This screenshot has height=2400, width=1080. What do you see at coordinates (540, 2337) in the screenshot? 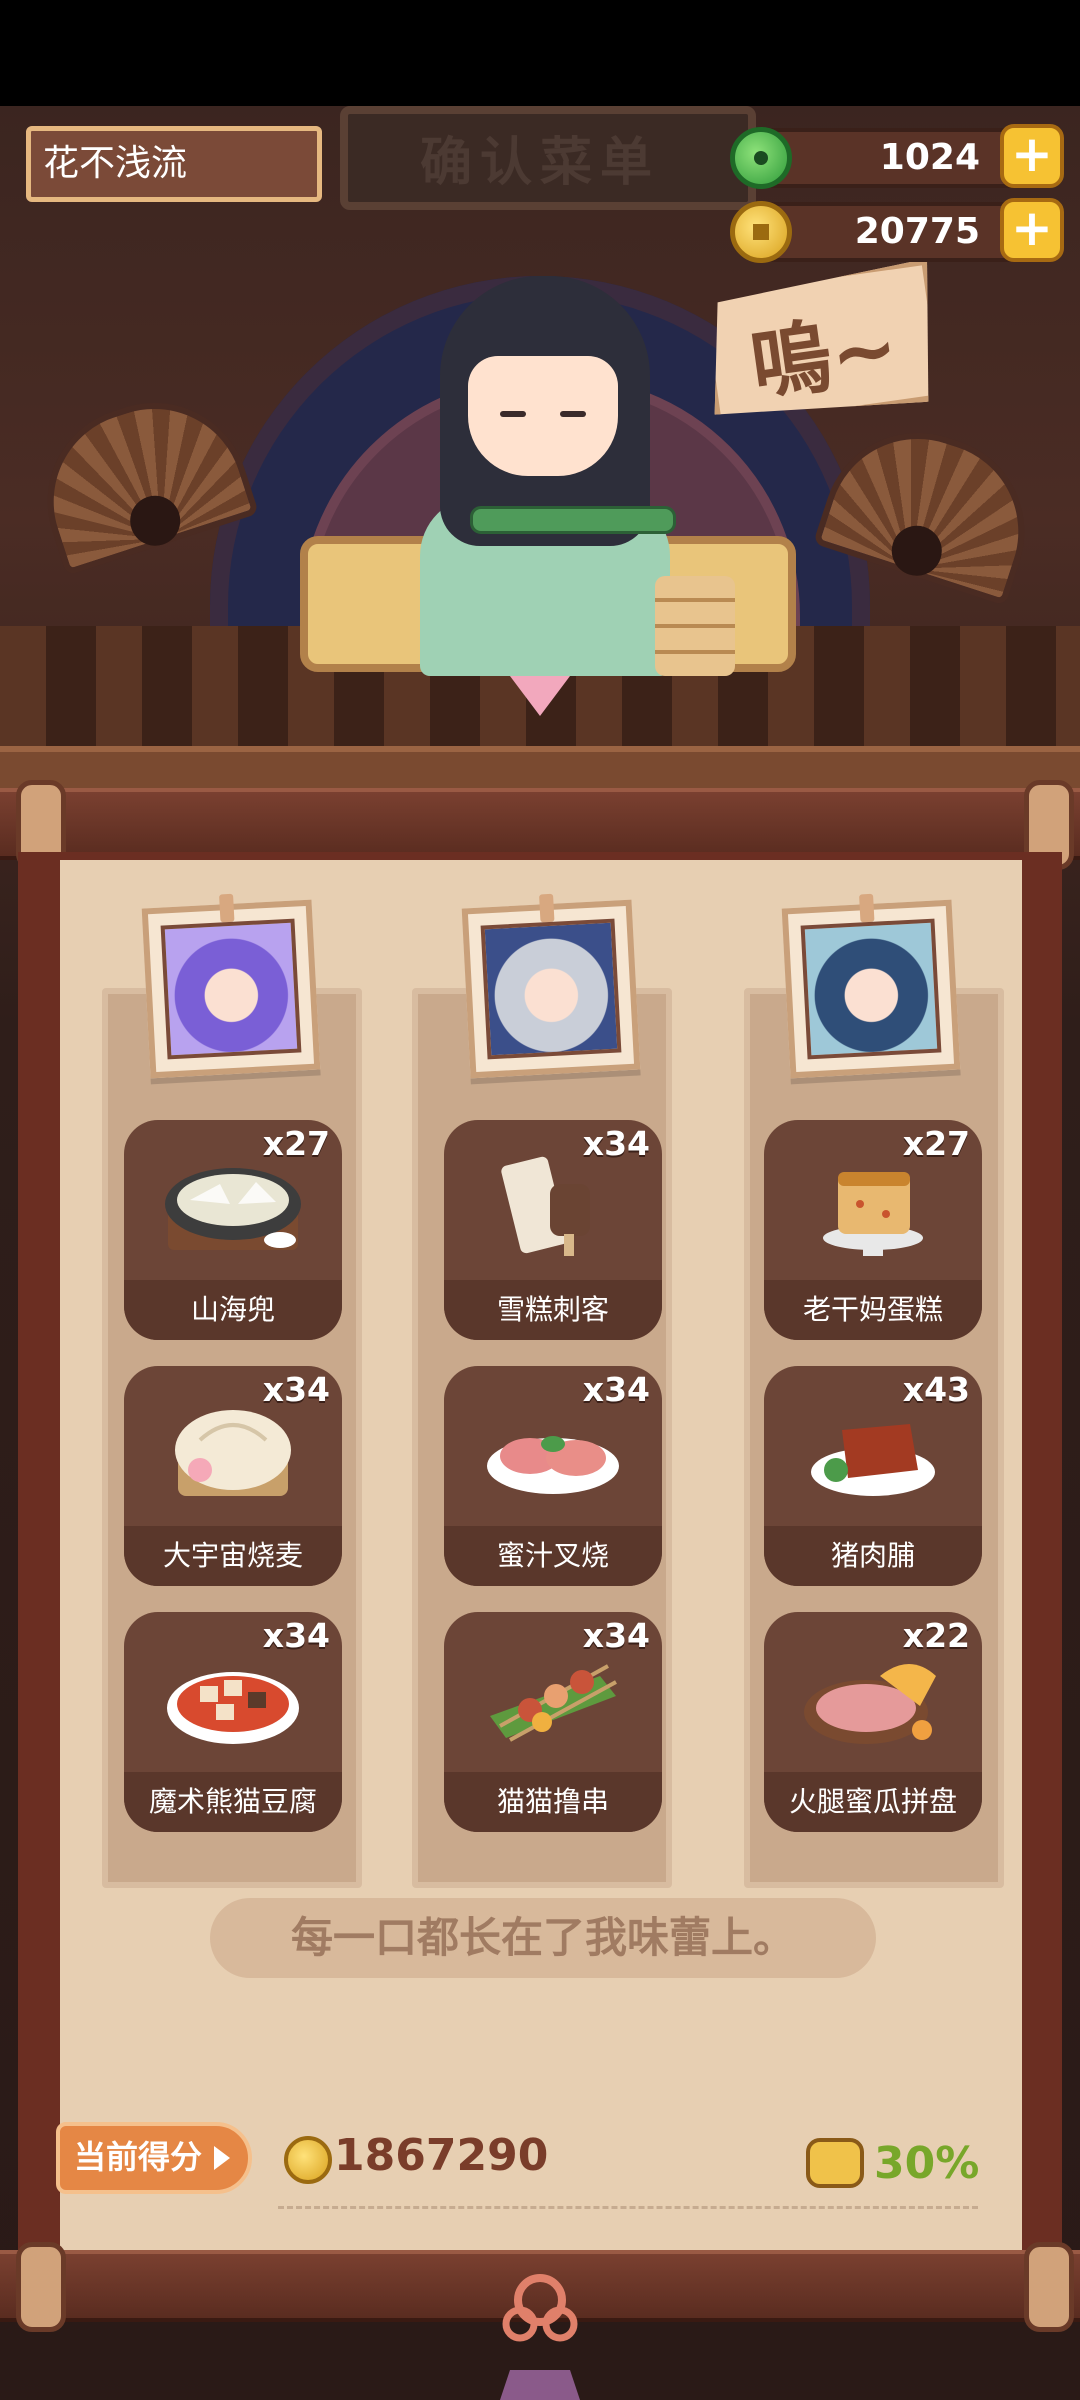
I see `tassel-knot-icon` at bounding box center [540, 2337].